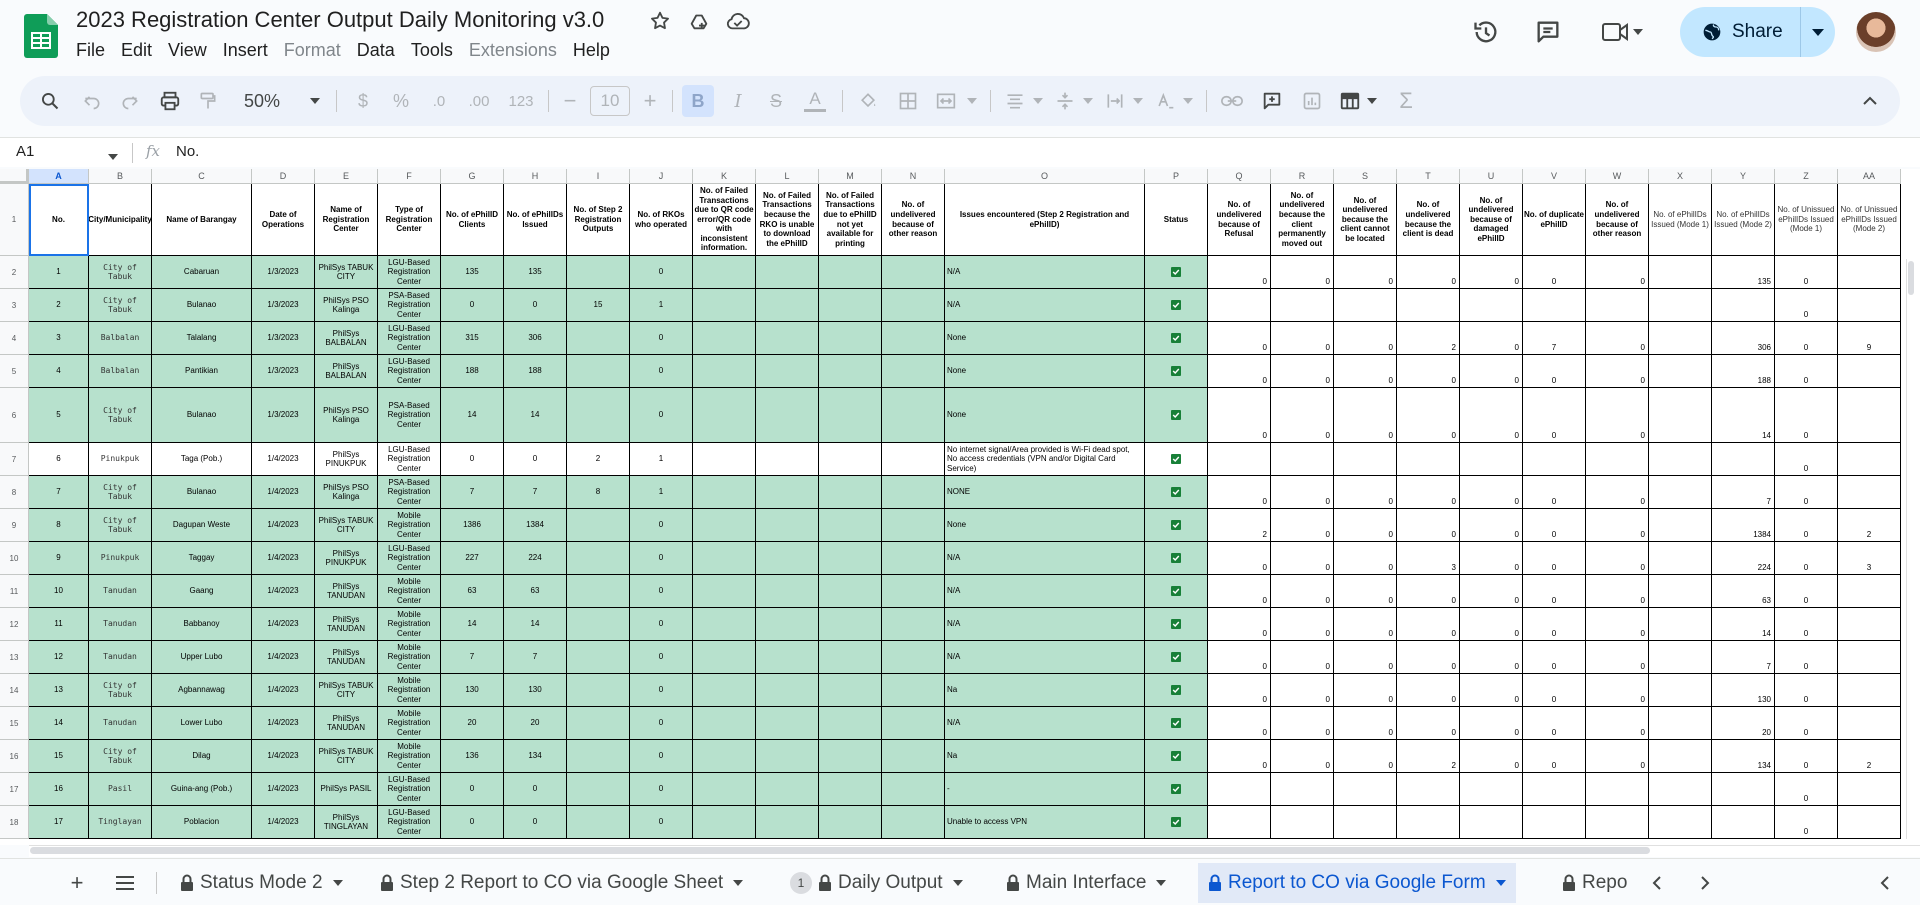 The height and width of the screenshot is (905, 1920). I want to click on cell-g7: 0, so click(472, 459).